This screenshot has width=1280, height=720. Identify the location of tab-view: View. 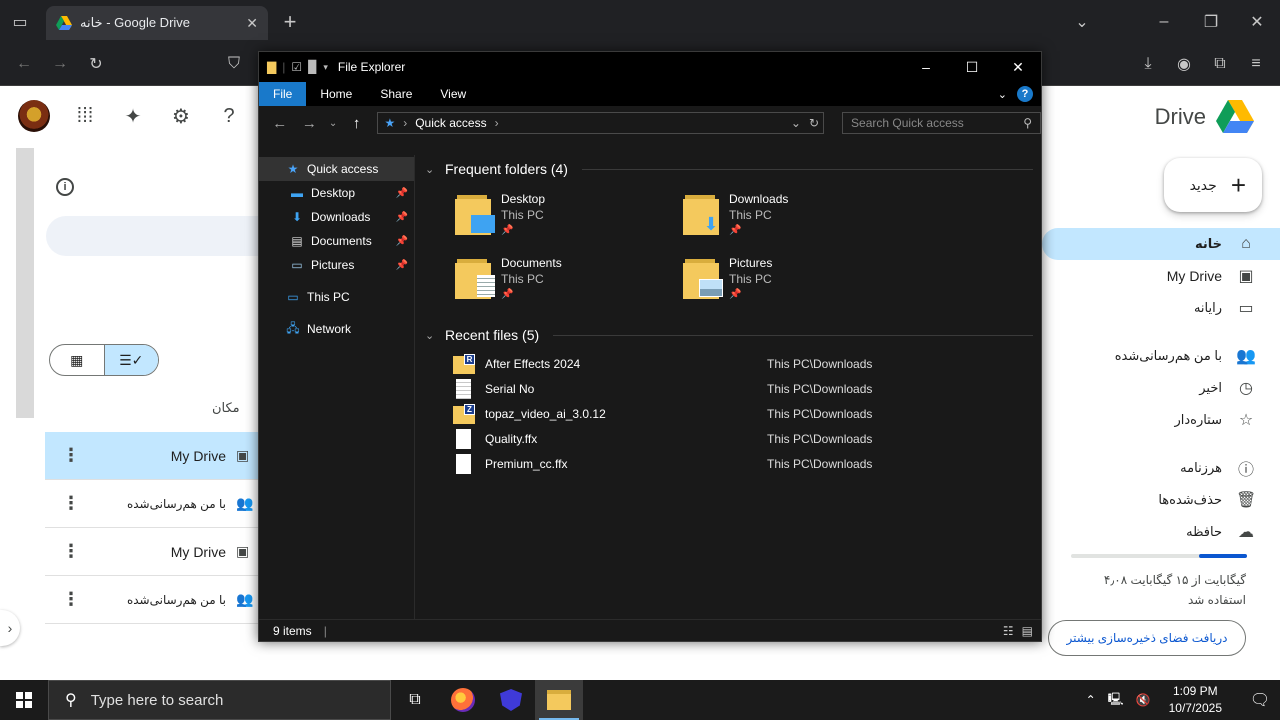
(453, 94).